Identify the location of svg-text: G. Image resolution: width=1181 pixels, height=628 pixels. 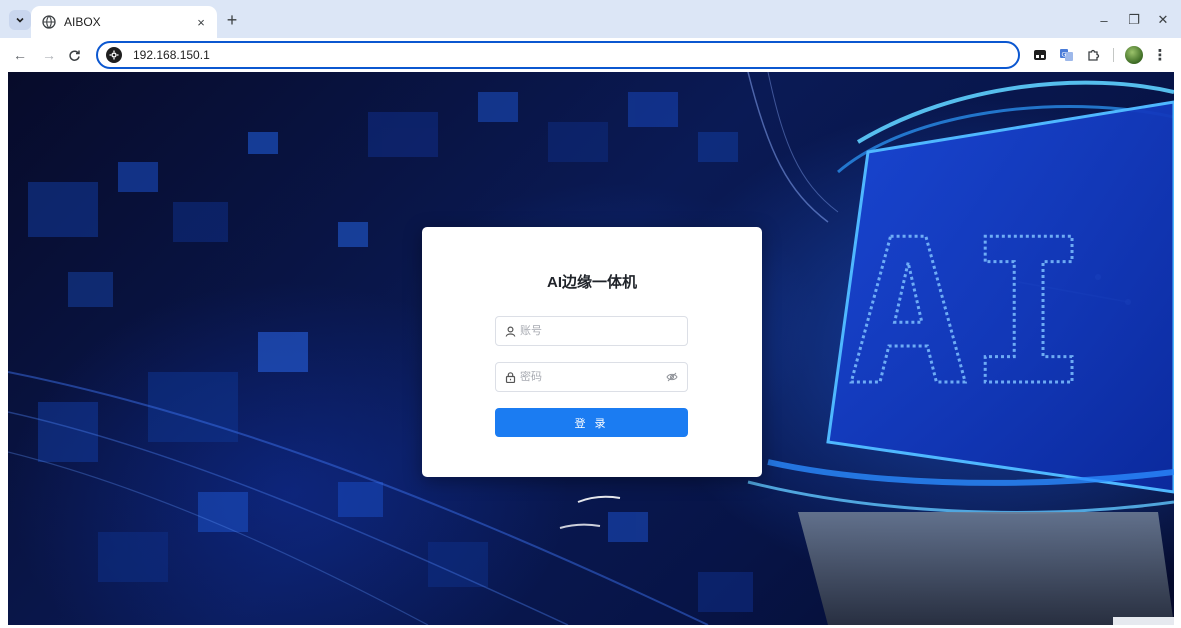
(1063, 55).